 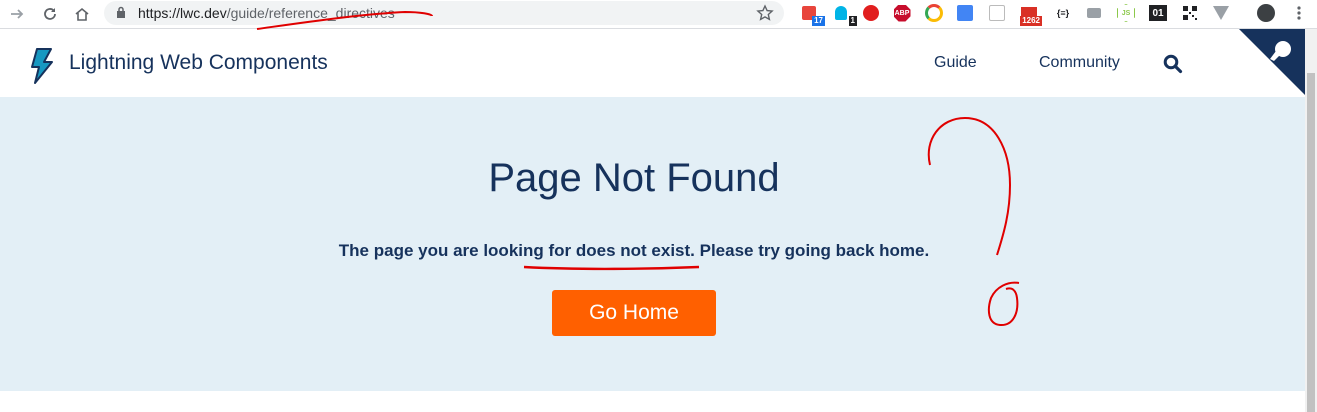 What do you see at coordinates (1173, 64) in the screenshot?
I see `search-icon` at bounding box center [1173, 64].